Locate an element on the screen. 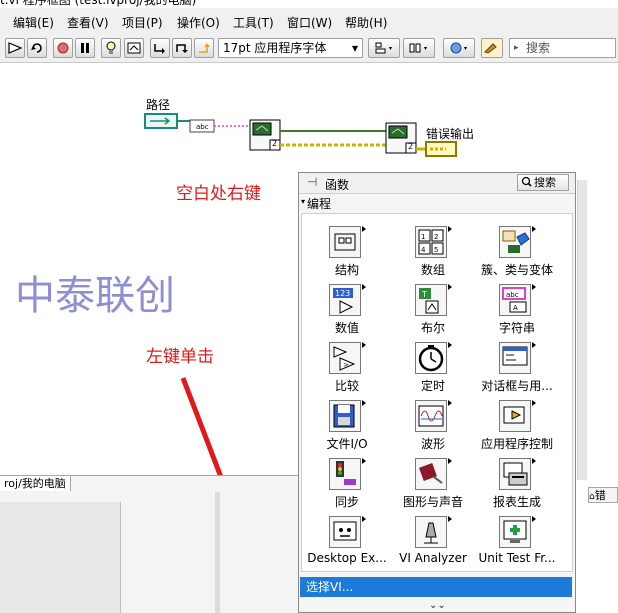 This screenshot has height=613, width=618. structures-icon is located at coordinates (347, 242).